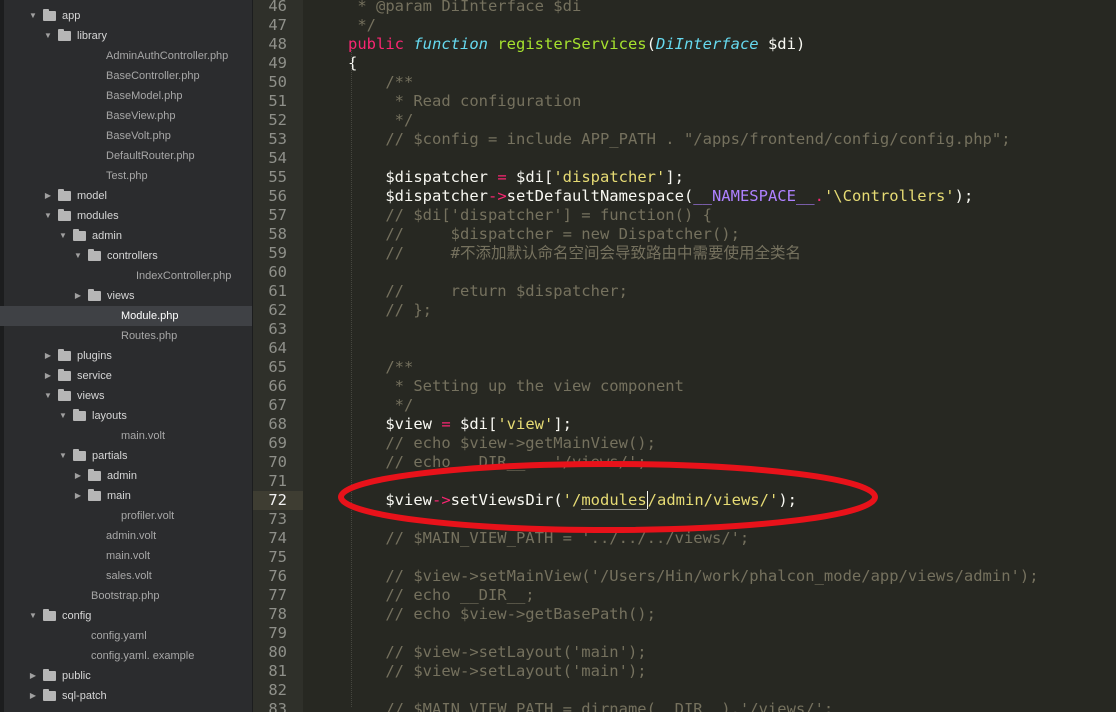 Image resolution: width=1116 pixels, height=712 pixels. Describe the element at coordinates (684, 367) in the screenshot. I see `code-line: 65 /**` at that location.